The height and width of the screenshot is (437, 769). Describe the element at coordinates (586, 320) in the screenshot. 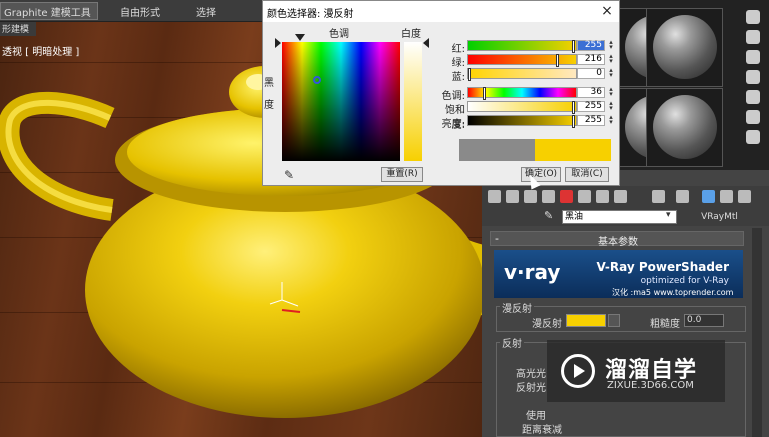

I see `diffuse-color-swatch` at that location.